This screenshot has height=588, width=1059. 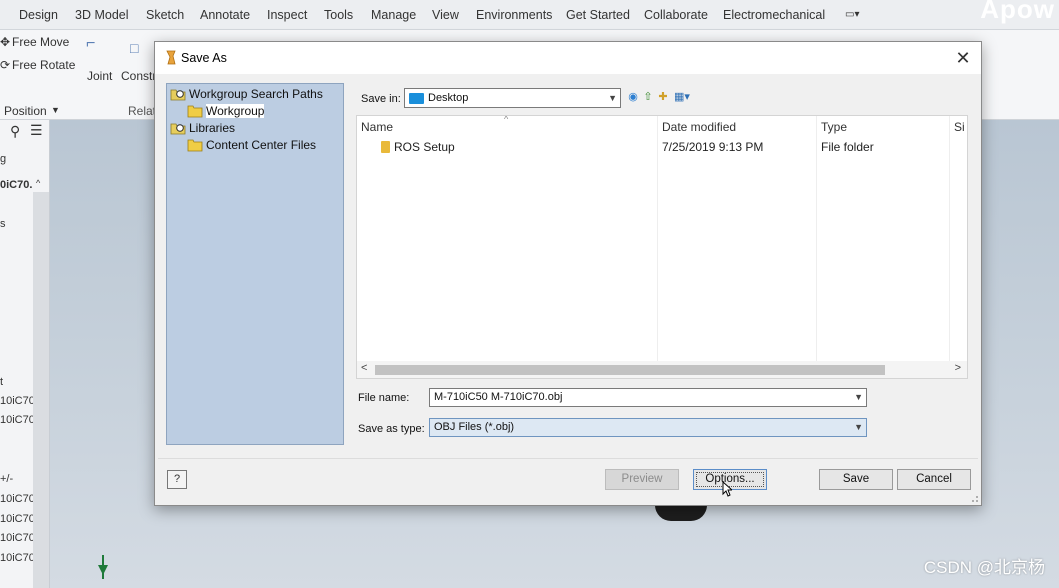 I want to click on up-folder-icon: ⇧, so click(x=648, y=96).